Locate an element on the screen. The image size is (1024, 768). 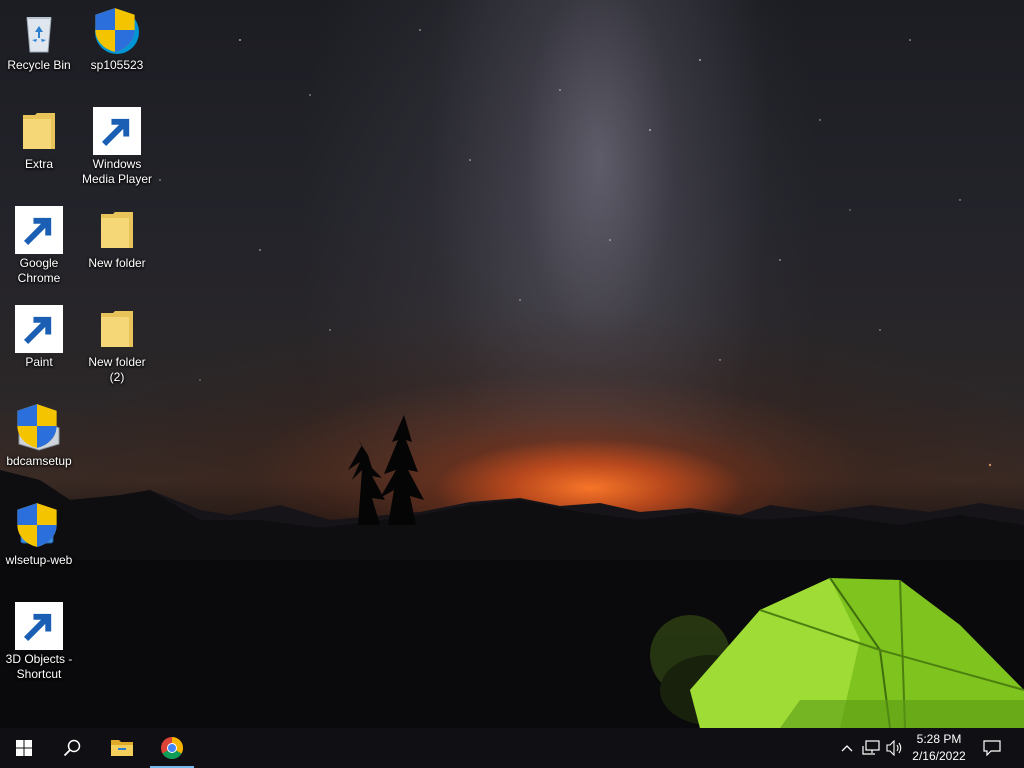
bandicam-setup-icon is located at coordinates (39, 428).